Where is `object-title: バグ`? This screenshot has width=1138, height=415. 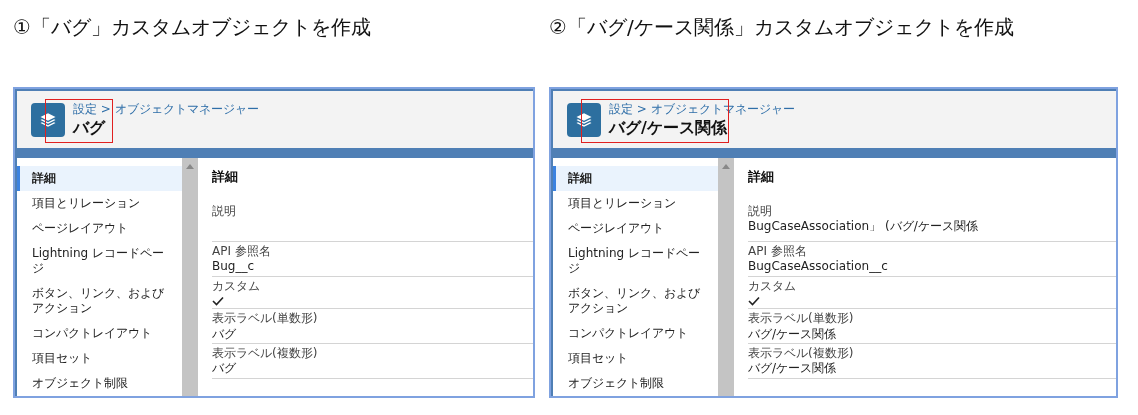
object-title: バグ is located at coordinates (90, 128).